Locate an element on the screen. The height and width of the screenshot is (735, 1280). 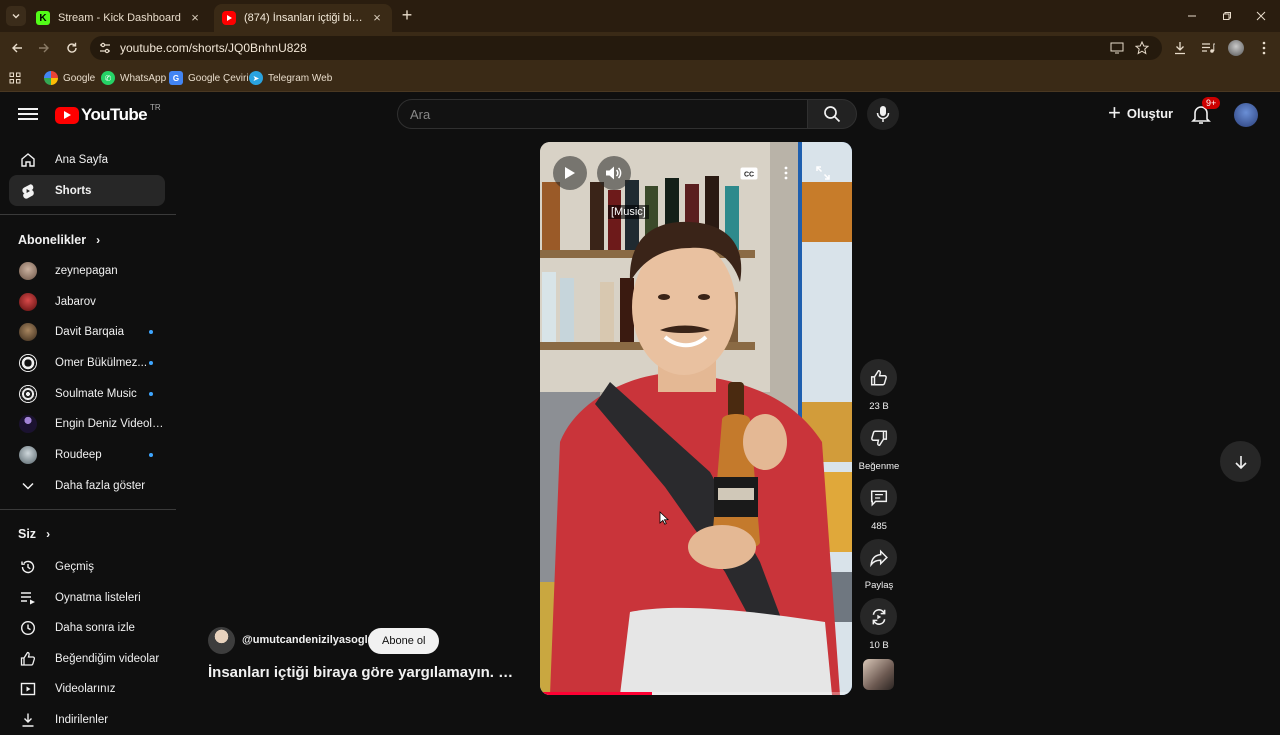
bookmark-label: Telegram Web is located at coordinates (300, 78).